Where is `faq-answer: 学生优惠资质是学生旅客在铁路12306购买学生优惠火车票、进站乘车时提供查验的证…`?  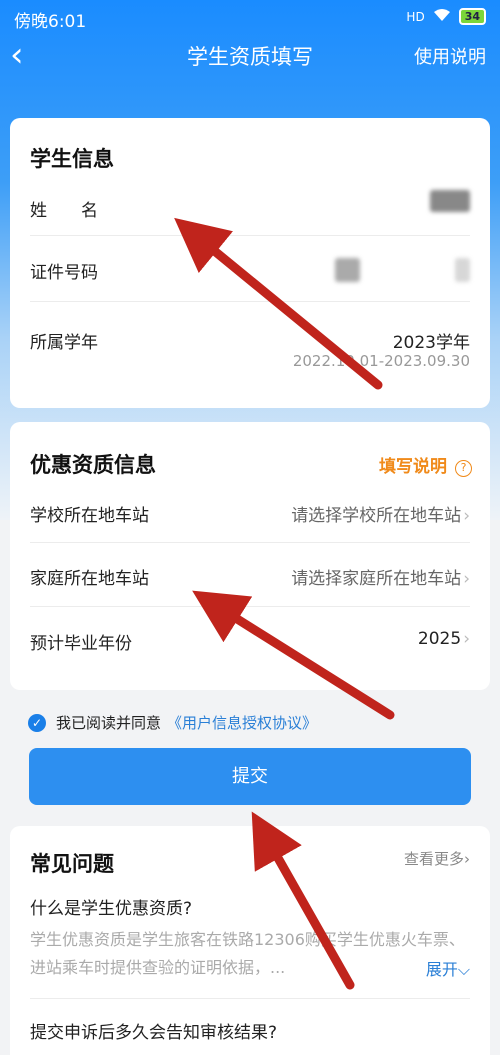
faq-answer: 学生优惠资质是学生旅客在铁路12306购买学生优惠火车票、进站乘车时提供查验的证… is located at coordinates (247, 953).